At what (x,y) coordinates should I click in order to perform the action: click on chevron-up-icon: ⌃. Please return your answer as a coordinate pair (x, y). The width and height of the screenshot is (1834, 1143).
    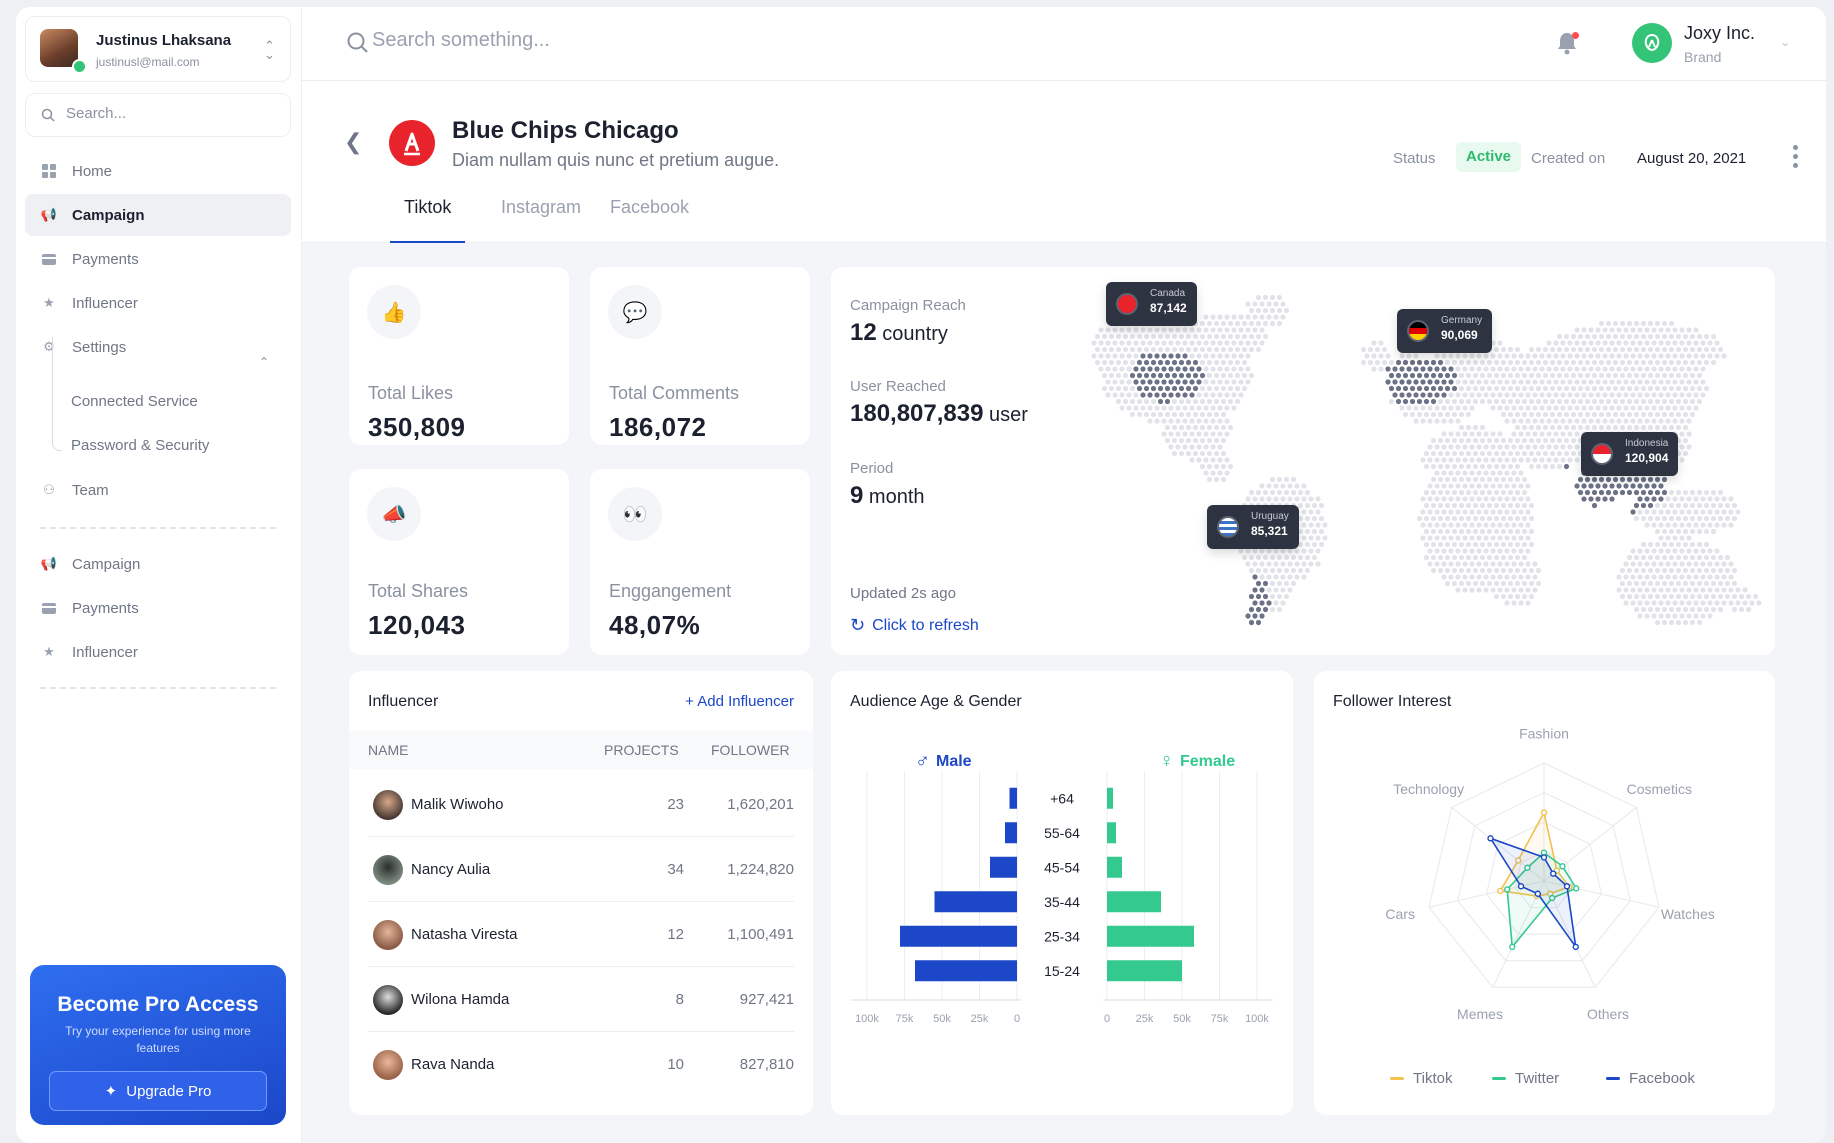
    Looking at the image, I should click on (264, 362).